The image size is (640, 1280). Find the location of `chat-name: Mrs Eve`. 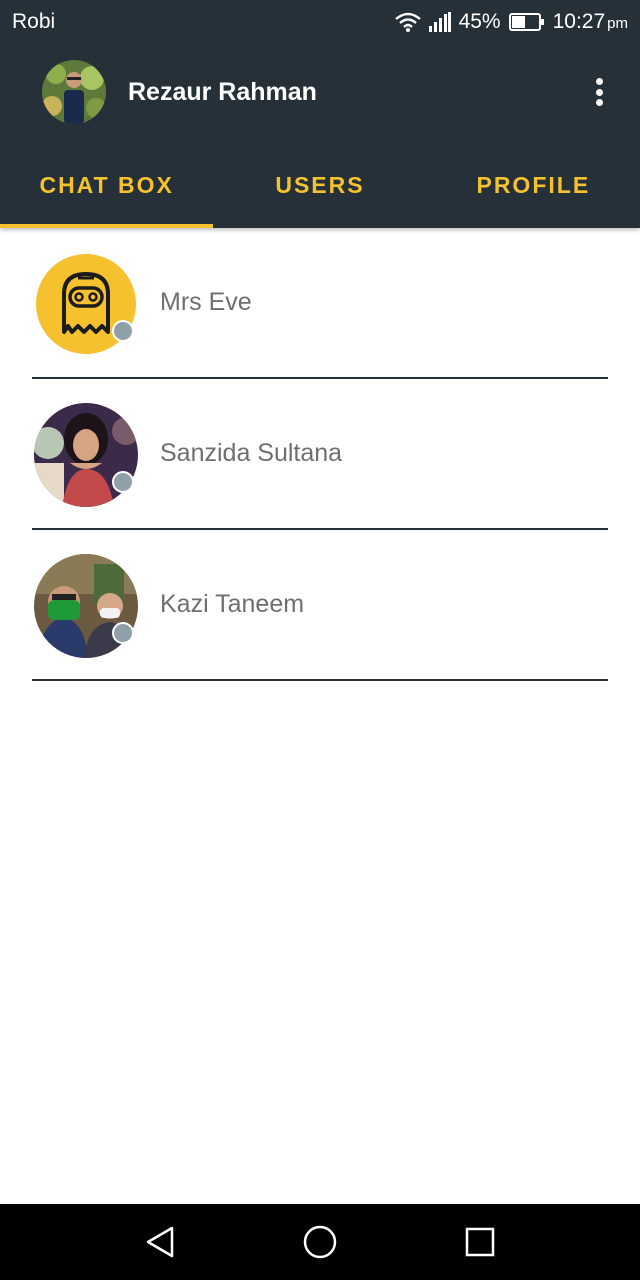

chat-name: Mrs Eve is located at coordinates (206, 302).